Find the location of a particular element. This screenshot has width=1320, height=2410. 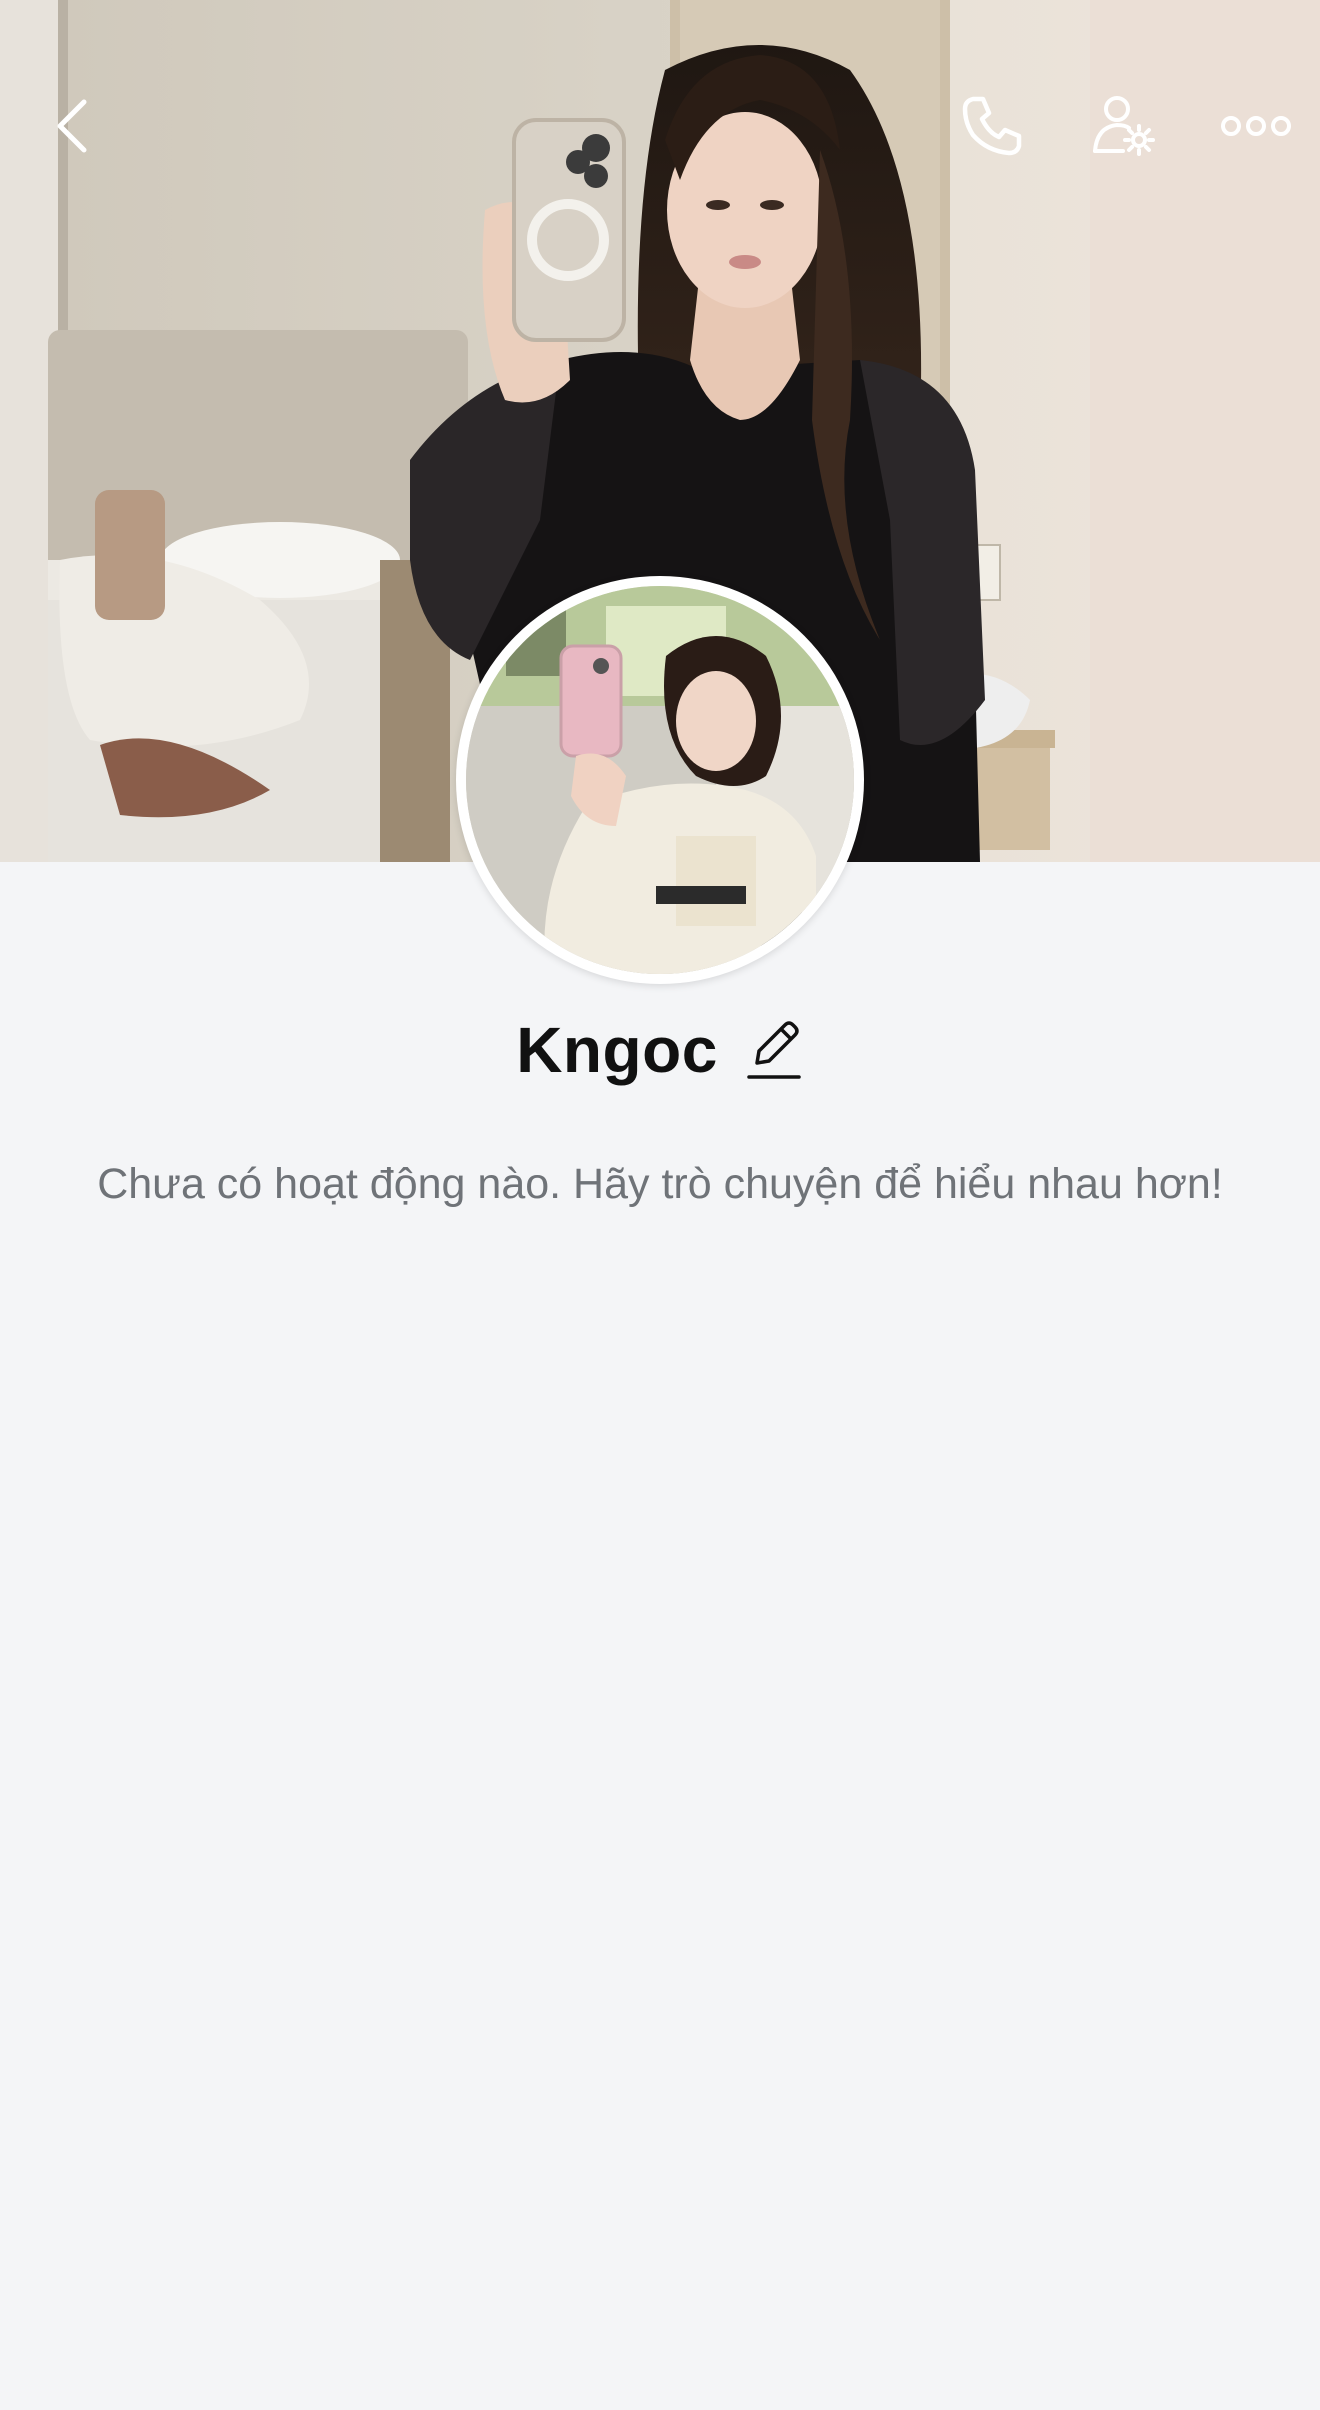

more-button is located at coordinates (1256, 126).